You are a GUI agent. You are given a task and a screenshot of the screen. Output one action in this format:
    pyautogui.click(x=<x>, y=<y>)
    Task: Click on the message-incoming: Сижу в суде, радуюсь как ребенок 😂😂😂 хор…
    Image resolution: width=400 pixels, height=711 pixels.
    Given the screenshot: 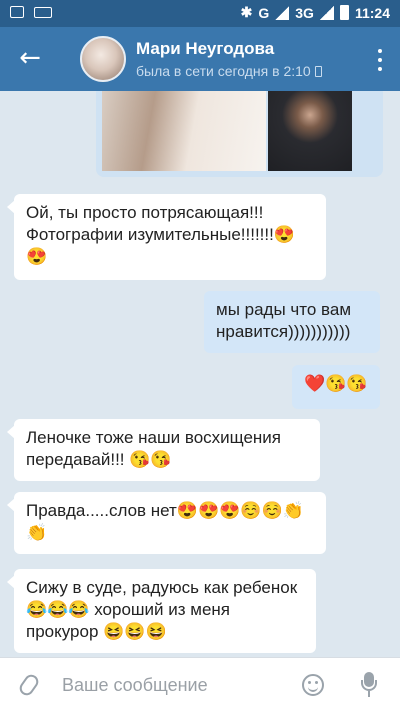 What is the action you would take?
    pyautogui.click(x=161, y=611)
    